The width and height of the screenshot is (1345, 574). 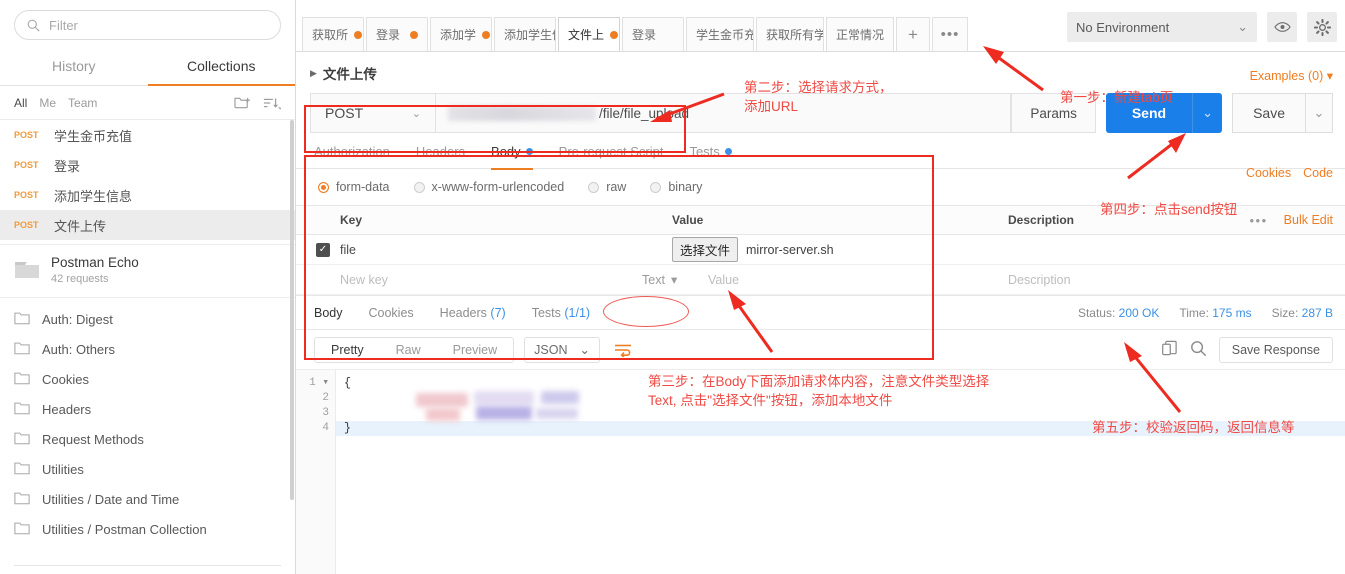 What do you see at coordinates (1291, 75) in the screenshot?
I see `examples-dropdown: Examples (0) ▾` at bounding box center [1291, 75].